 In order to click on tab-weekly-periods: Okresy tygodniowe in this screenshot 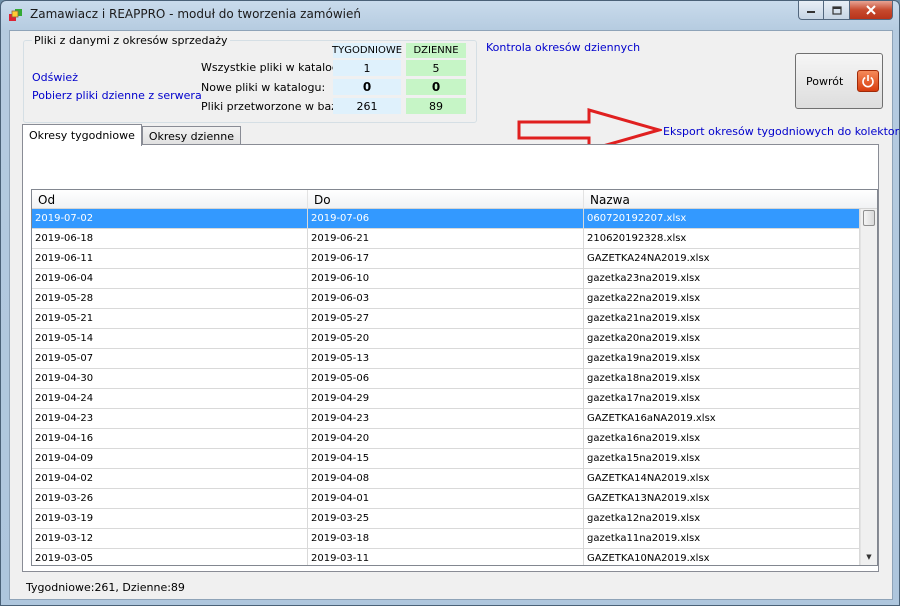, I will do `click(82, 135)`.